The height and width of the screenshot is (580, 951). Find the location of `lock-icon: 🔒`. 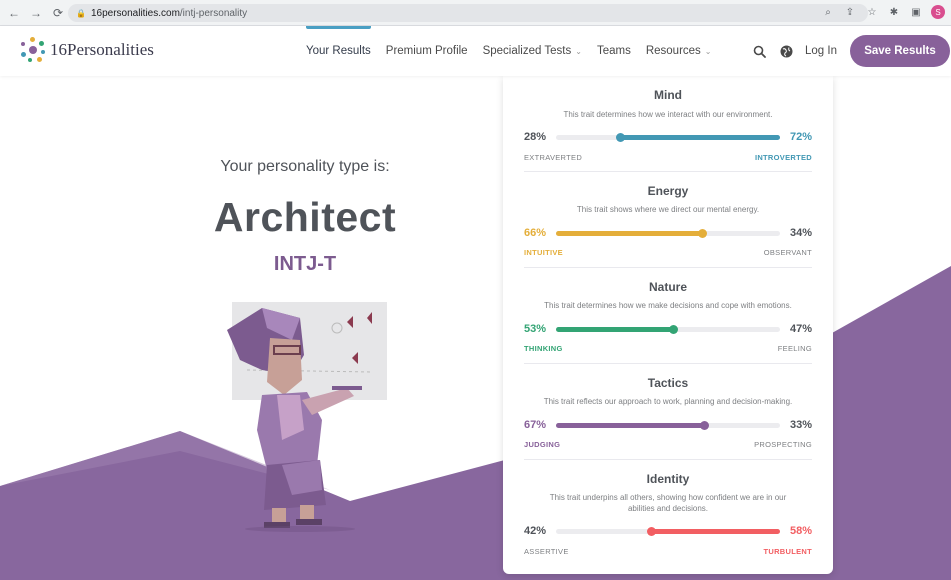

lock-icon: 🔒 is located at coordinates (81, 13).